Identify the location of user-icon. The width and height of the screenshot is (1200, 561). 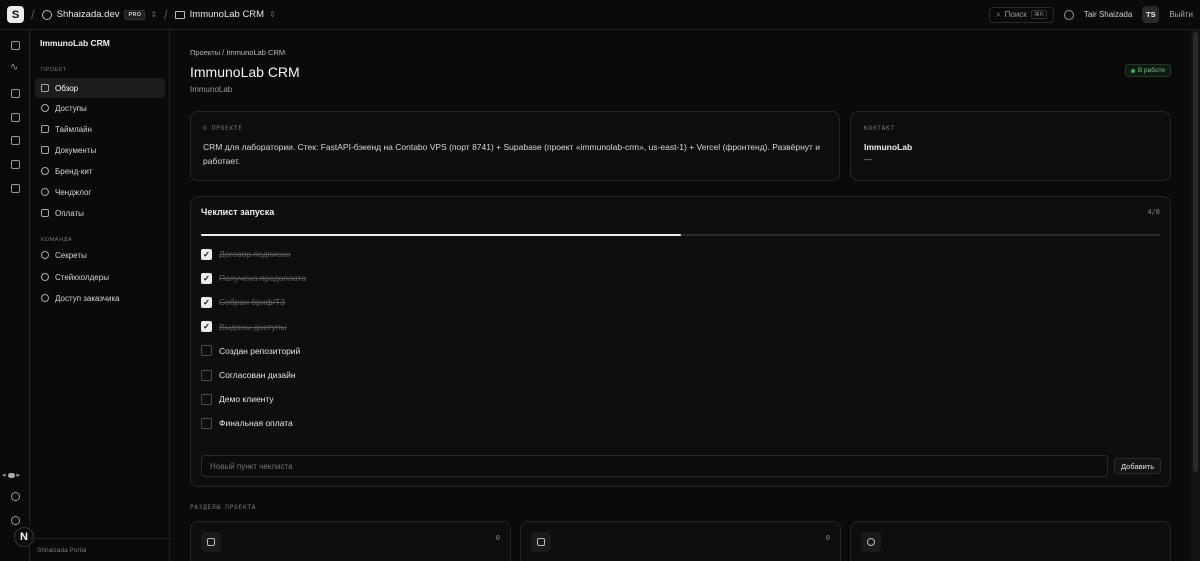
(45, 277).